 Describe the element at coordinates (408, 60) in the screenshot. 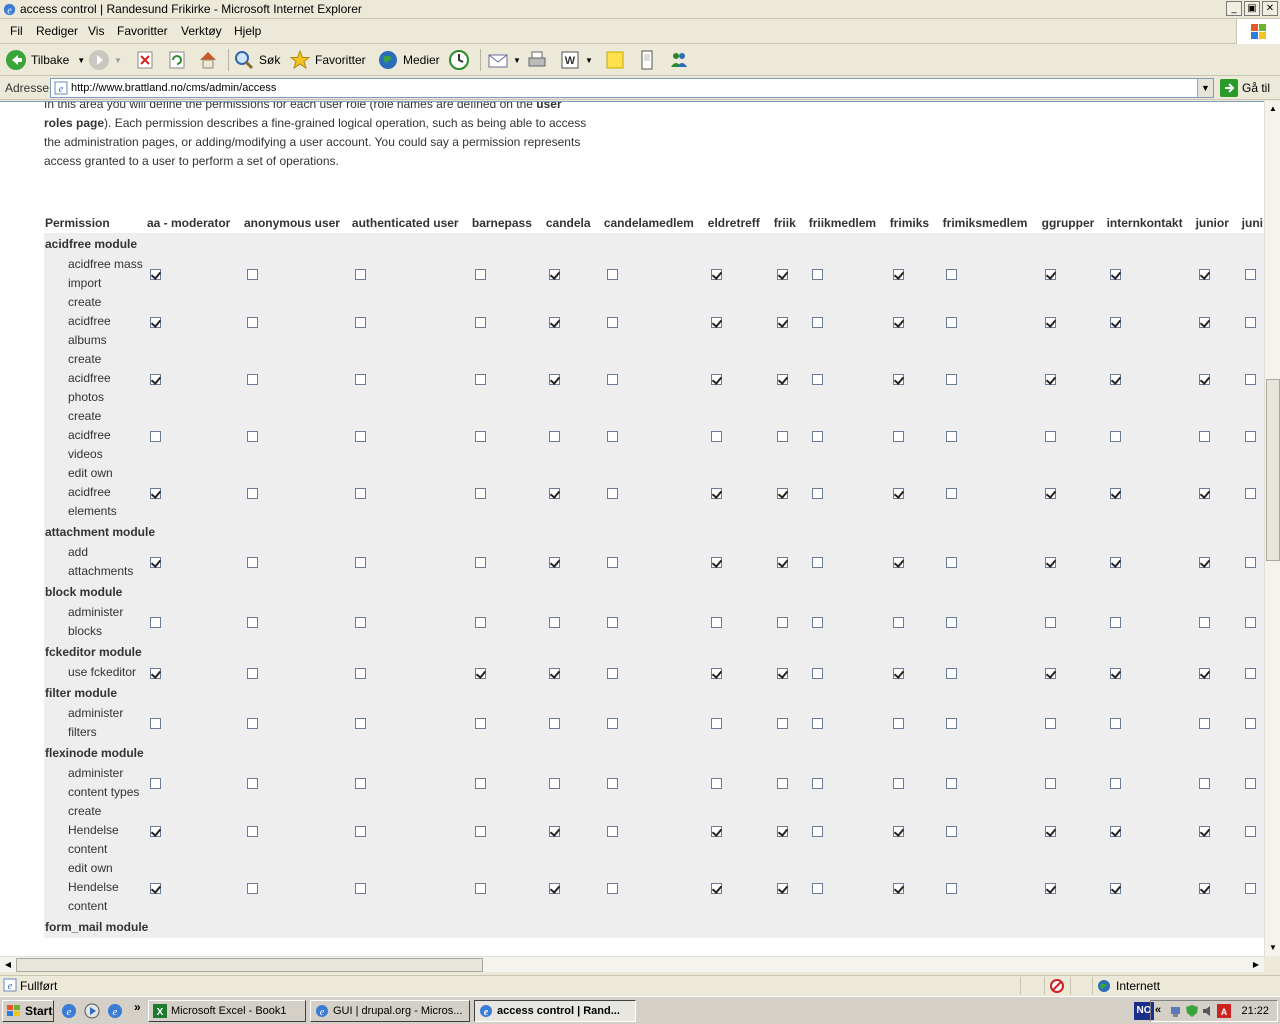

I see `media-button: Medier` at that location.